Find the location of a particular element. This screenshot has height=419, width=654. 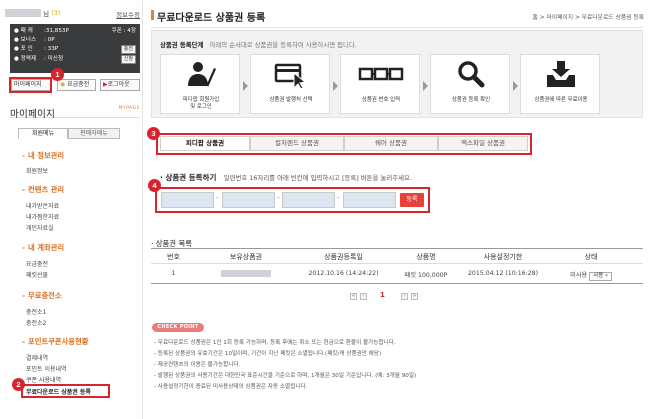

sidebar-header: 마이페이지 MYPAGE is located at coordinates (75, 111).